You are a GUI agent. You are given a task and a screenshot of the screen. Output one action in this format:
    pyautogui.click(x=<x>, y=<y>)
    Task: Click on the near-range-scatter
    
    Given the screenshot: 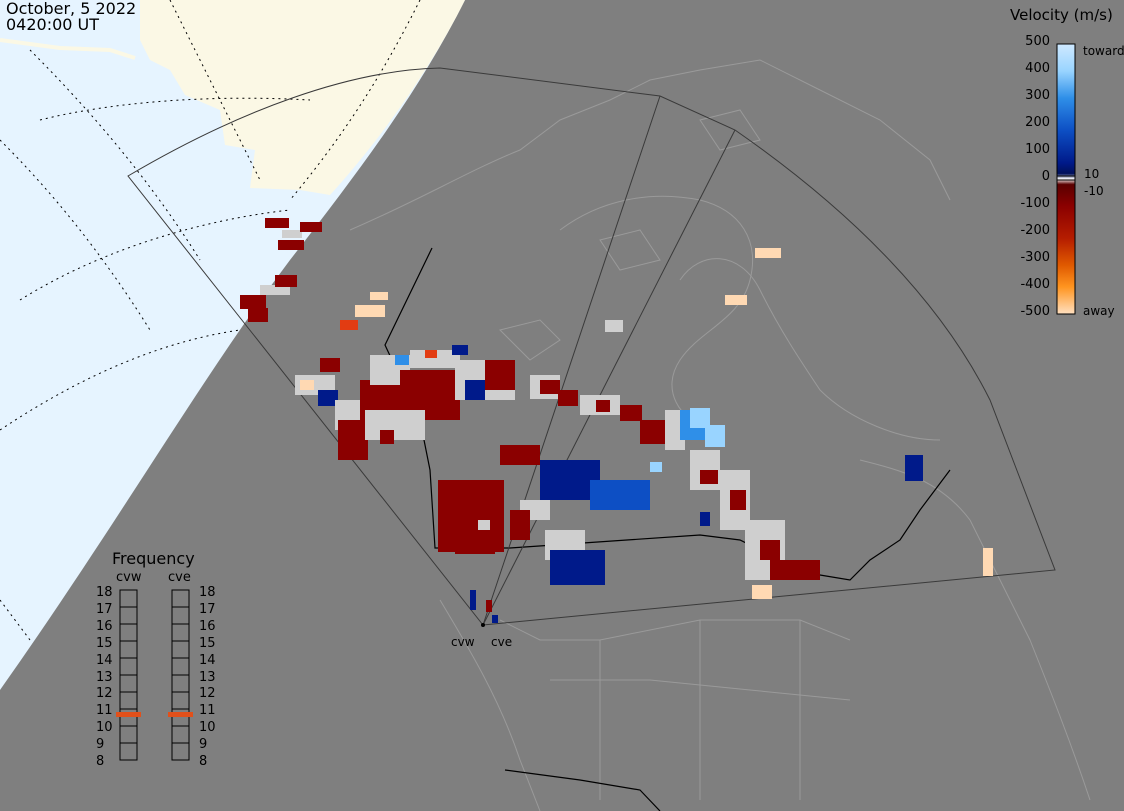 What is the action you would take?
    pyautogui.click(x=574, y=515)
    